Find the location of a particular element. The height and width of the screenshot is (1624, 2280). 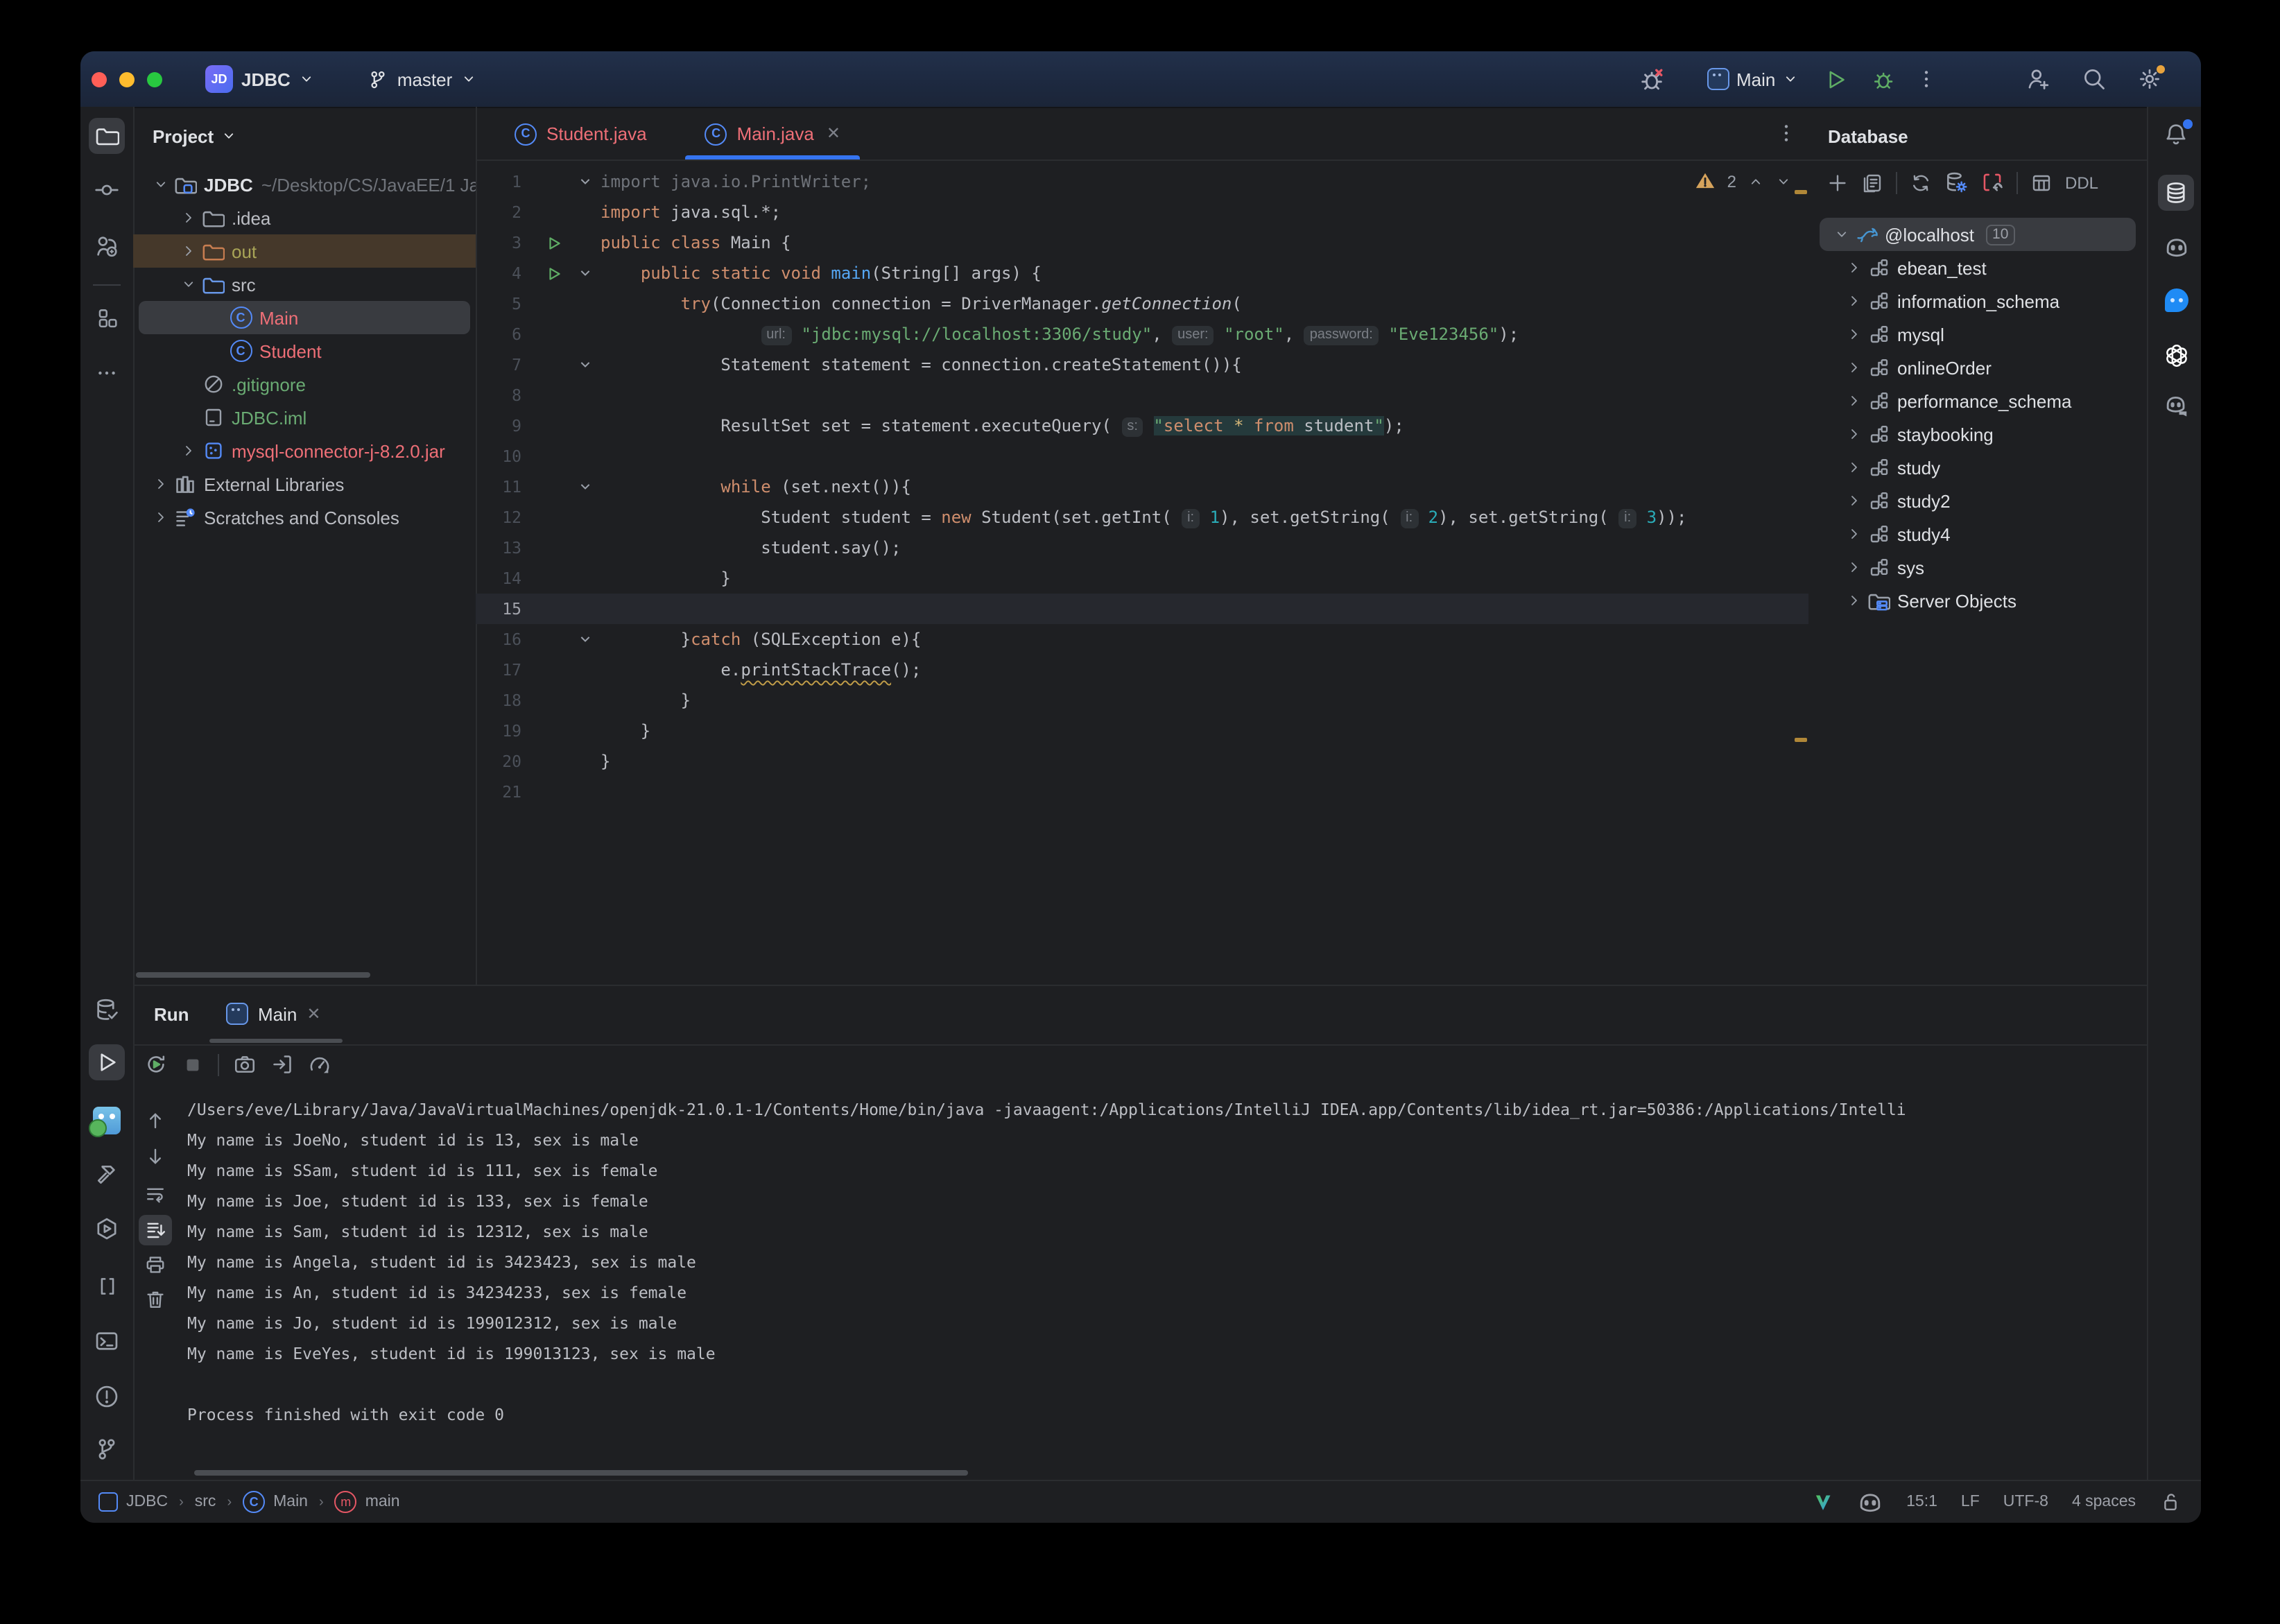

project-tree-item-scratches-and-consoles: Scratches and Consoles is located at coordinates (304, 517).